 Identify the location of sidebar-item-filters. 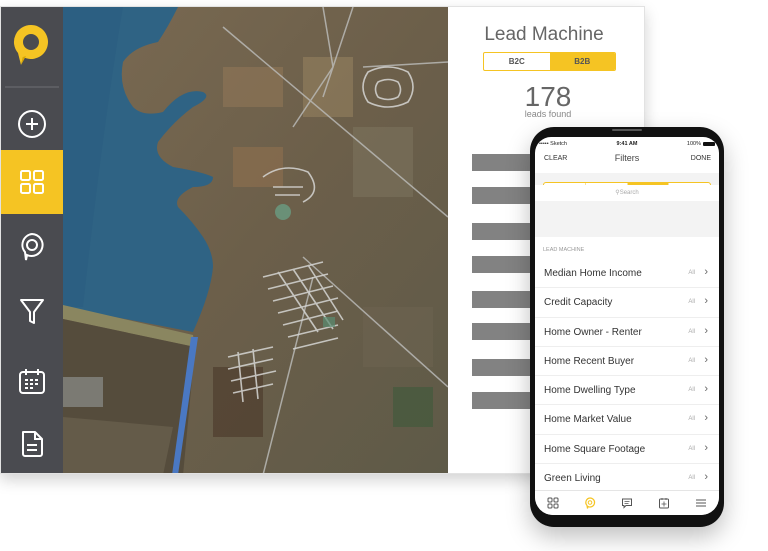
(32, 311).